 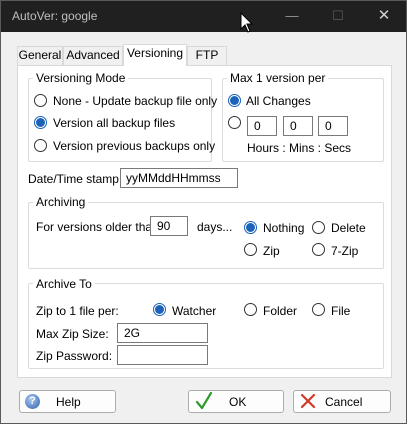 What do you see at coordinates (318, 309) in the screenshot?
I see `radio-file` at bounding box center [318, 309].